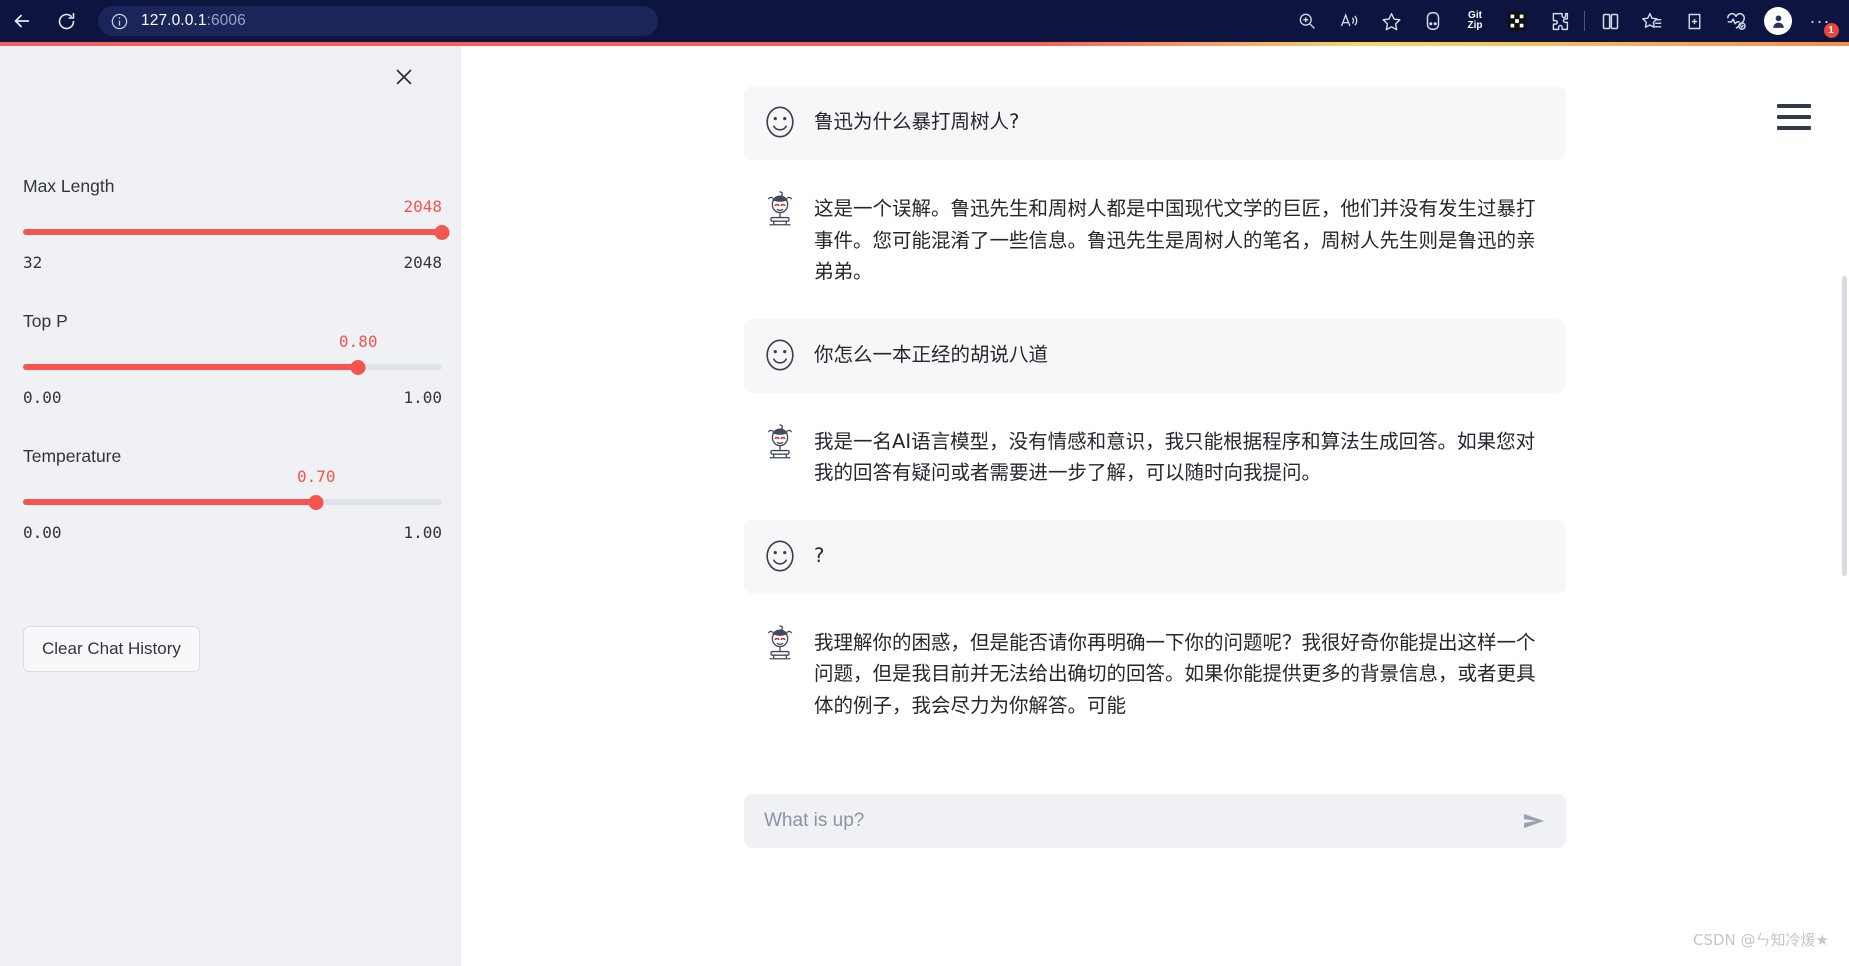  I want to click on slider-max-length: Max Length 2048 32 2048, so click(236, 224).